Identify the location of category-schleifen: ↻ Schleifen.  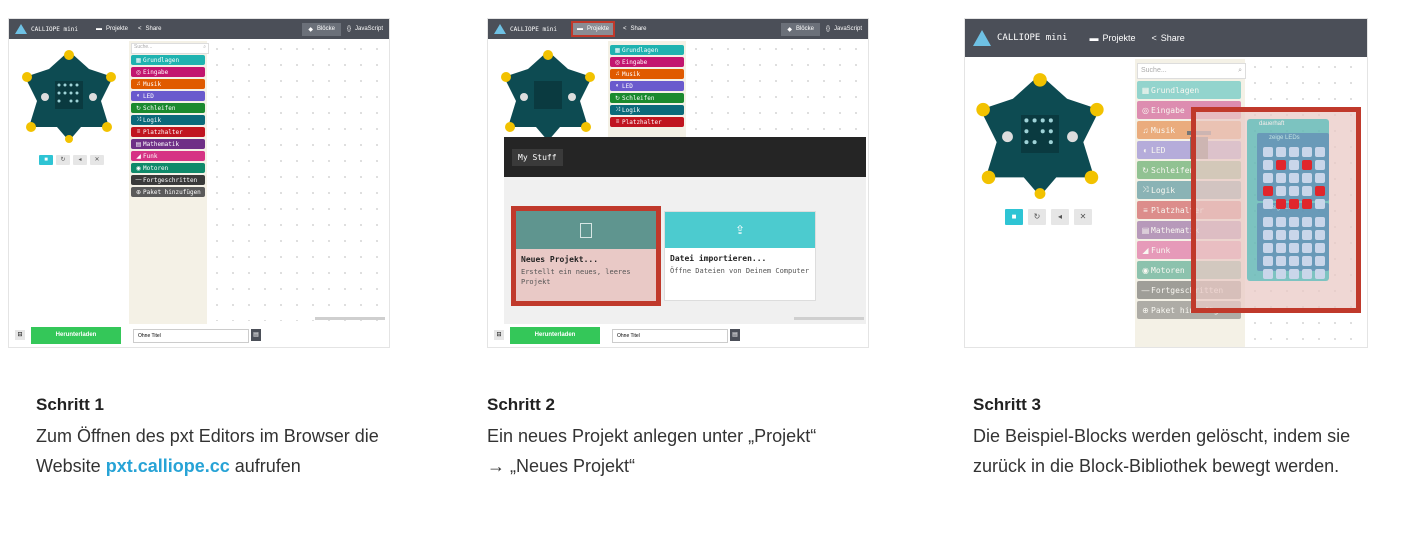
(647, 98).